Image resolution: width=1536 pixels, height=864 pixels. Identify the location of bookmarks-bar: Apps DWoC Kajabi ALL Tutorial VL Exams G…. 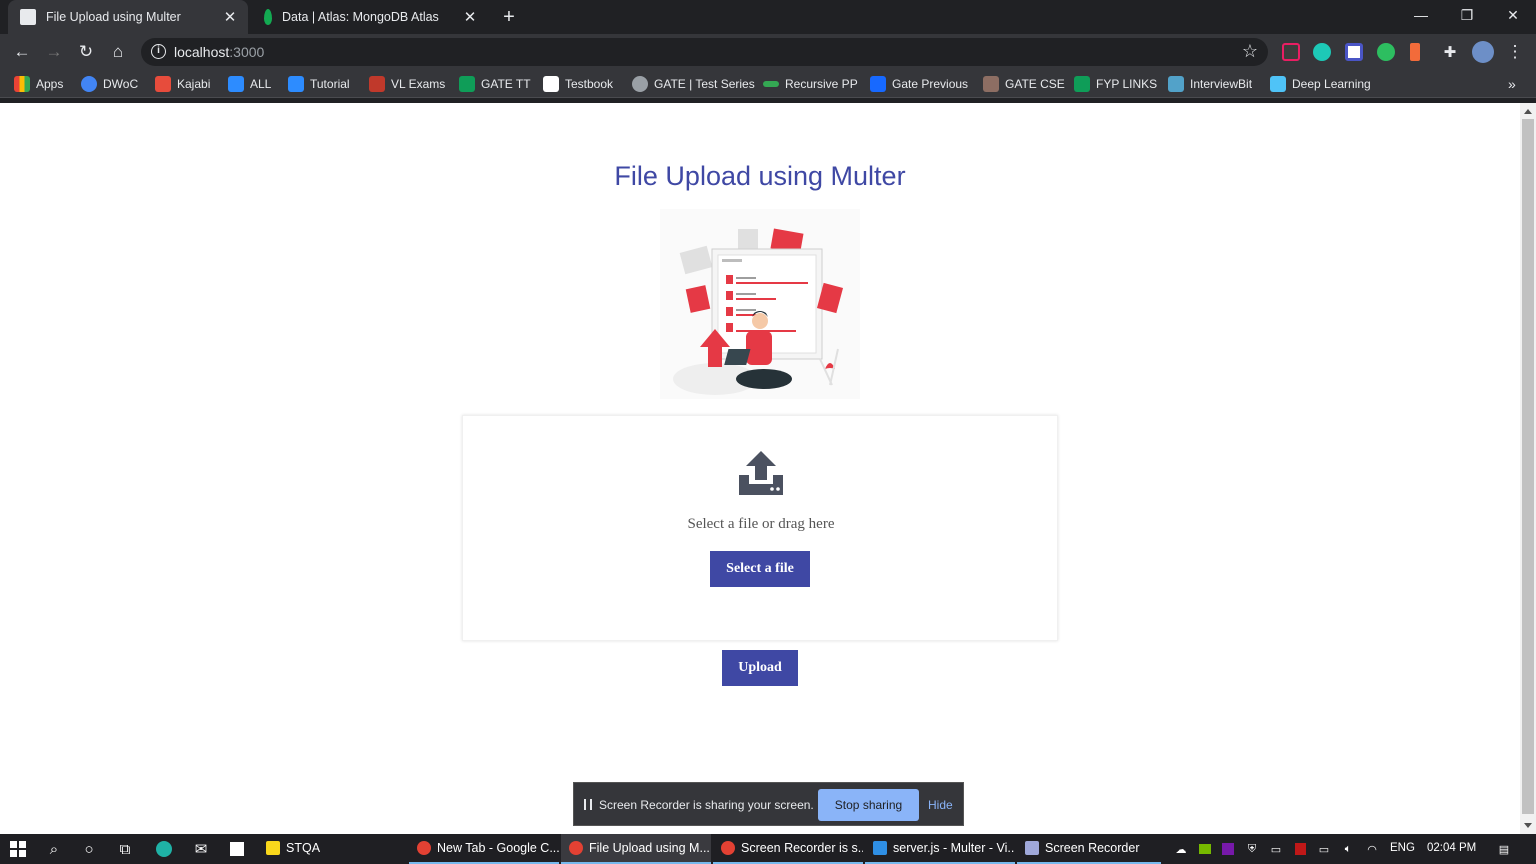
(768, 84).